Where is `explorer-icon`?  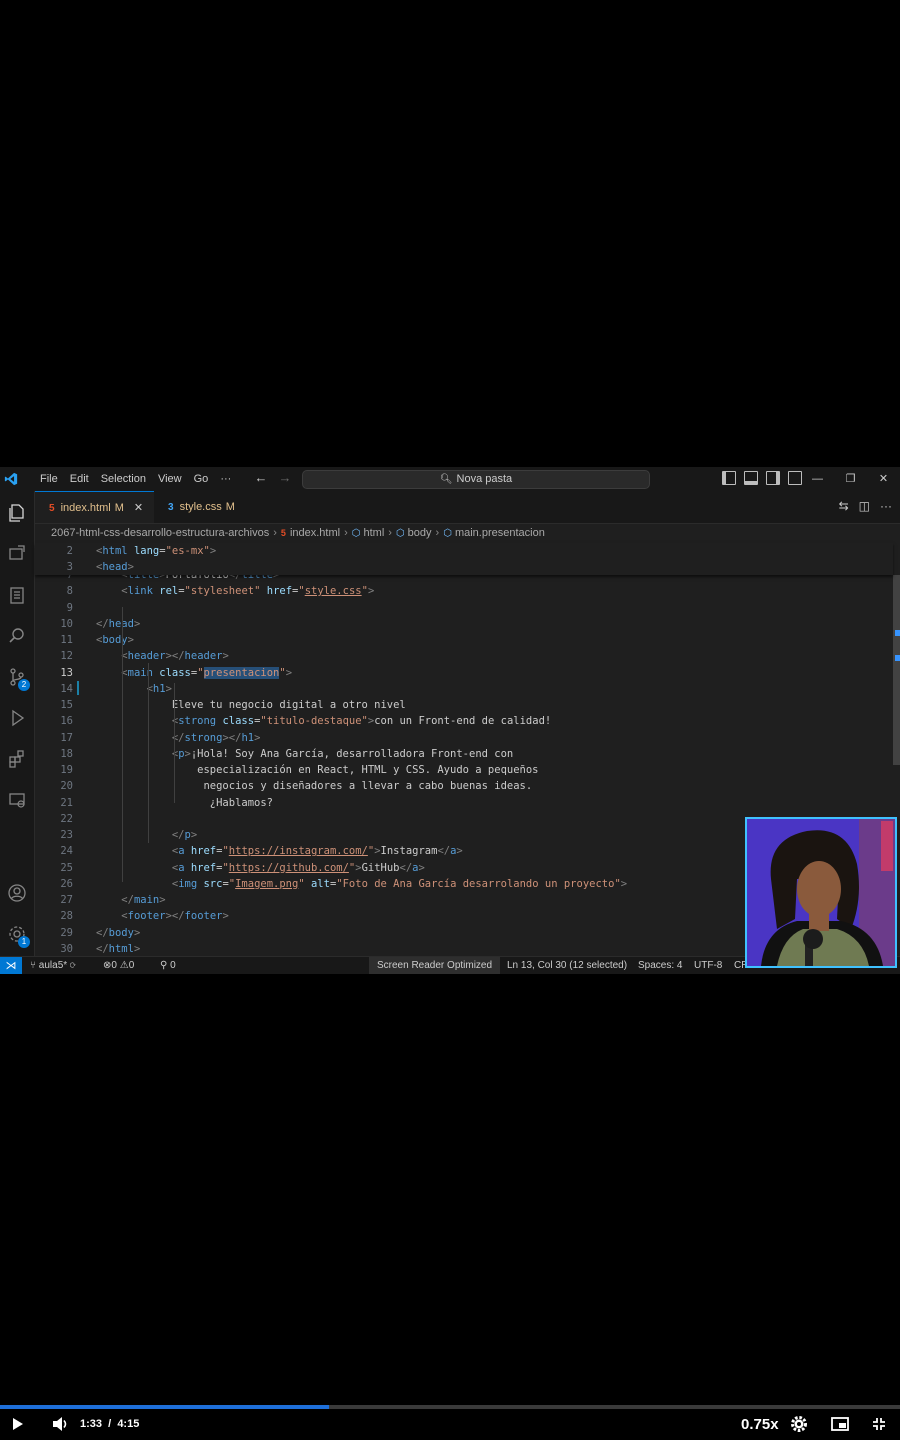
explorer-icon is located at coordinates (17, 513).